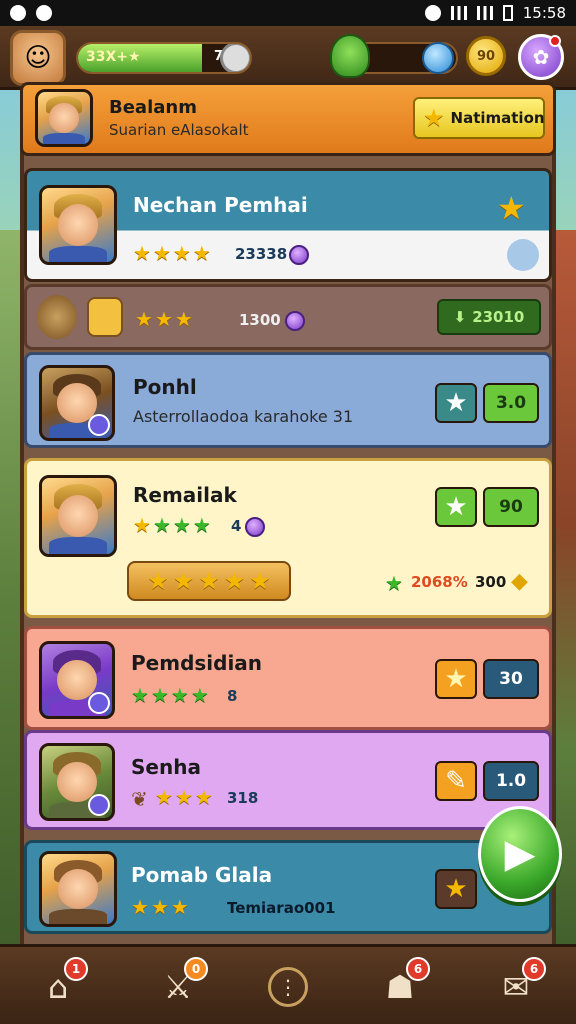  I want to click on green-star-icon: ★, so click(394, 583).